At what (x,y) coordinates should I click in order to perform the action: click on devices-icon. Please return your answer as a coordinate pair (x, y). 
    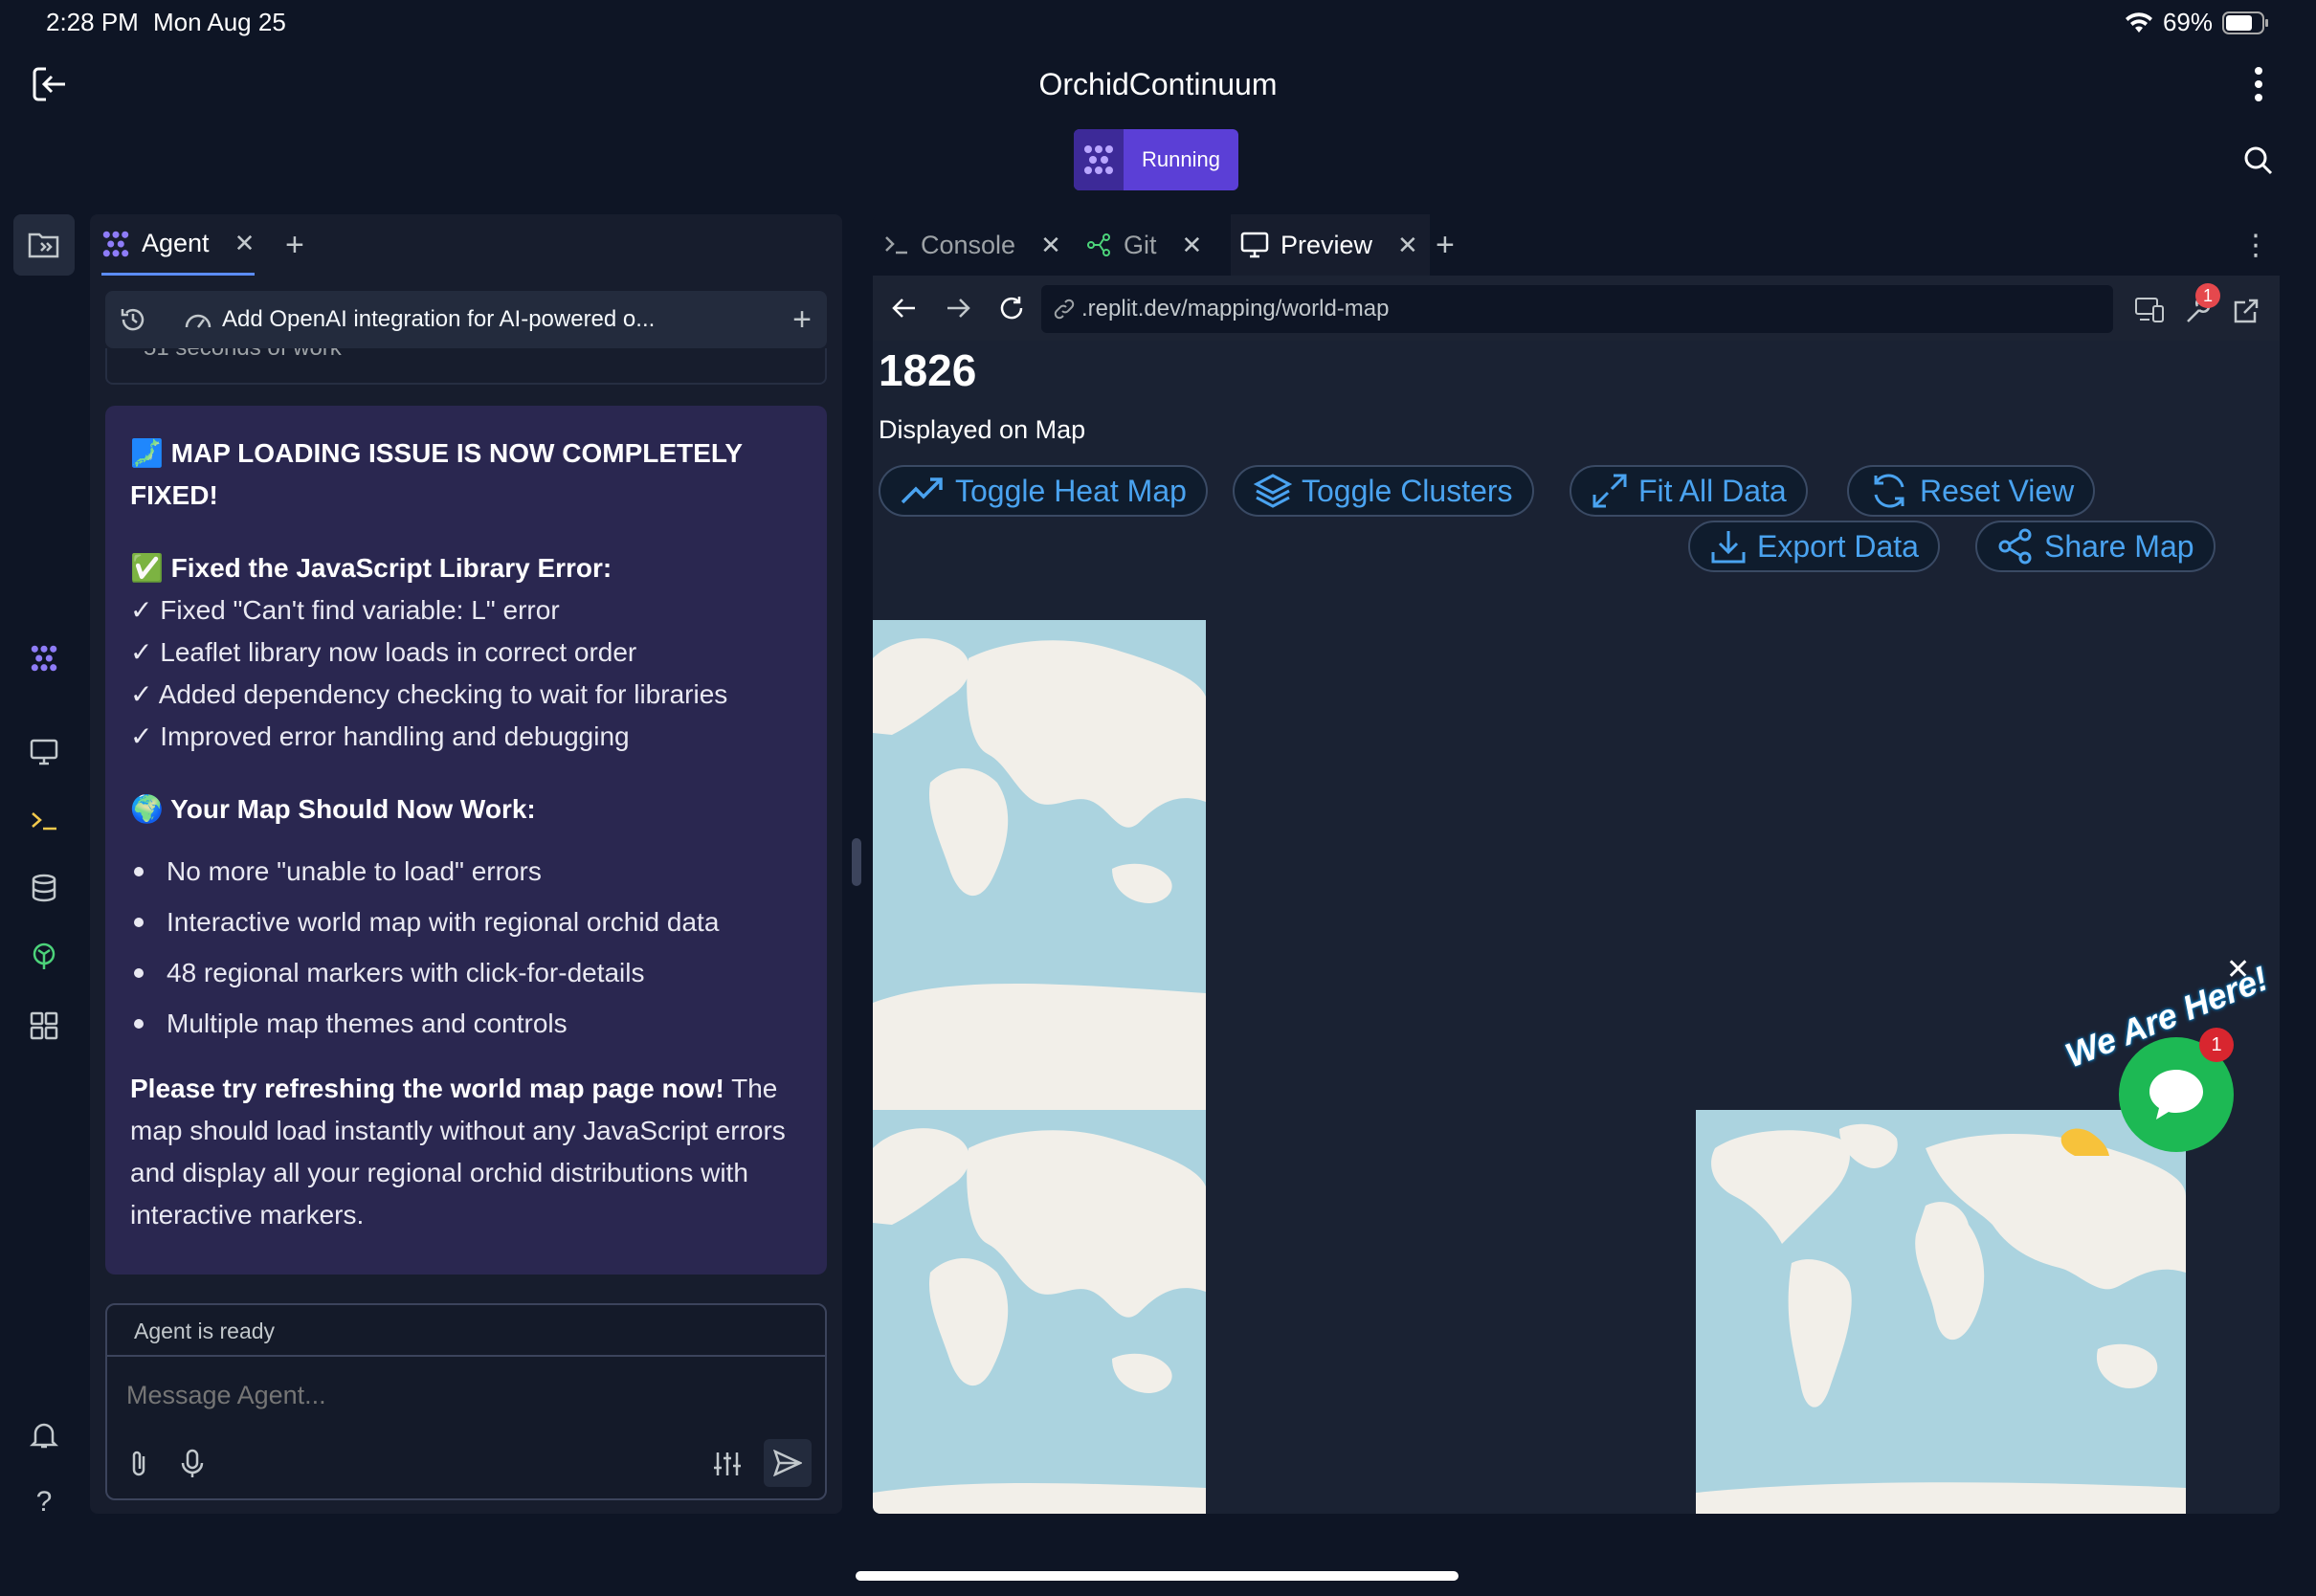
    Looking at the image, I should click on (2150, 310).